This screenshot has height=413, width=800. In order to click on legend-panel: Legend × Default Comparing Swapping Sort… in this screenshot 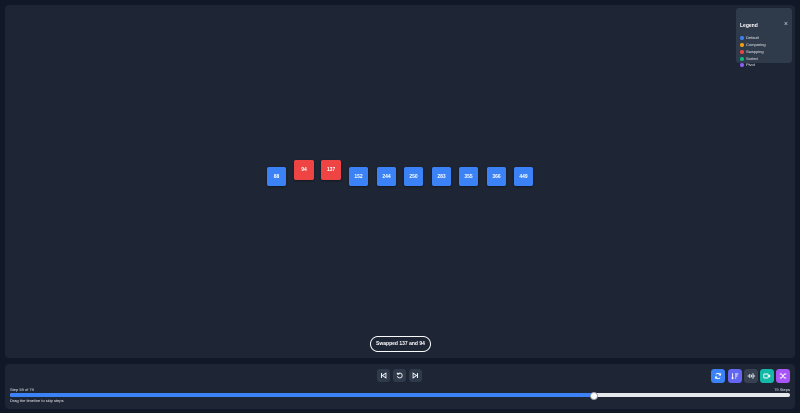, I will do `click(764, 37)`.